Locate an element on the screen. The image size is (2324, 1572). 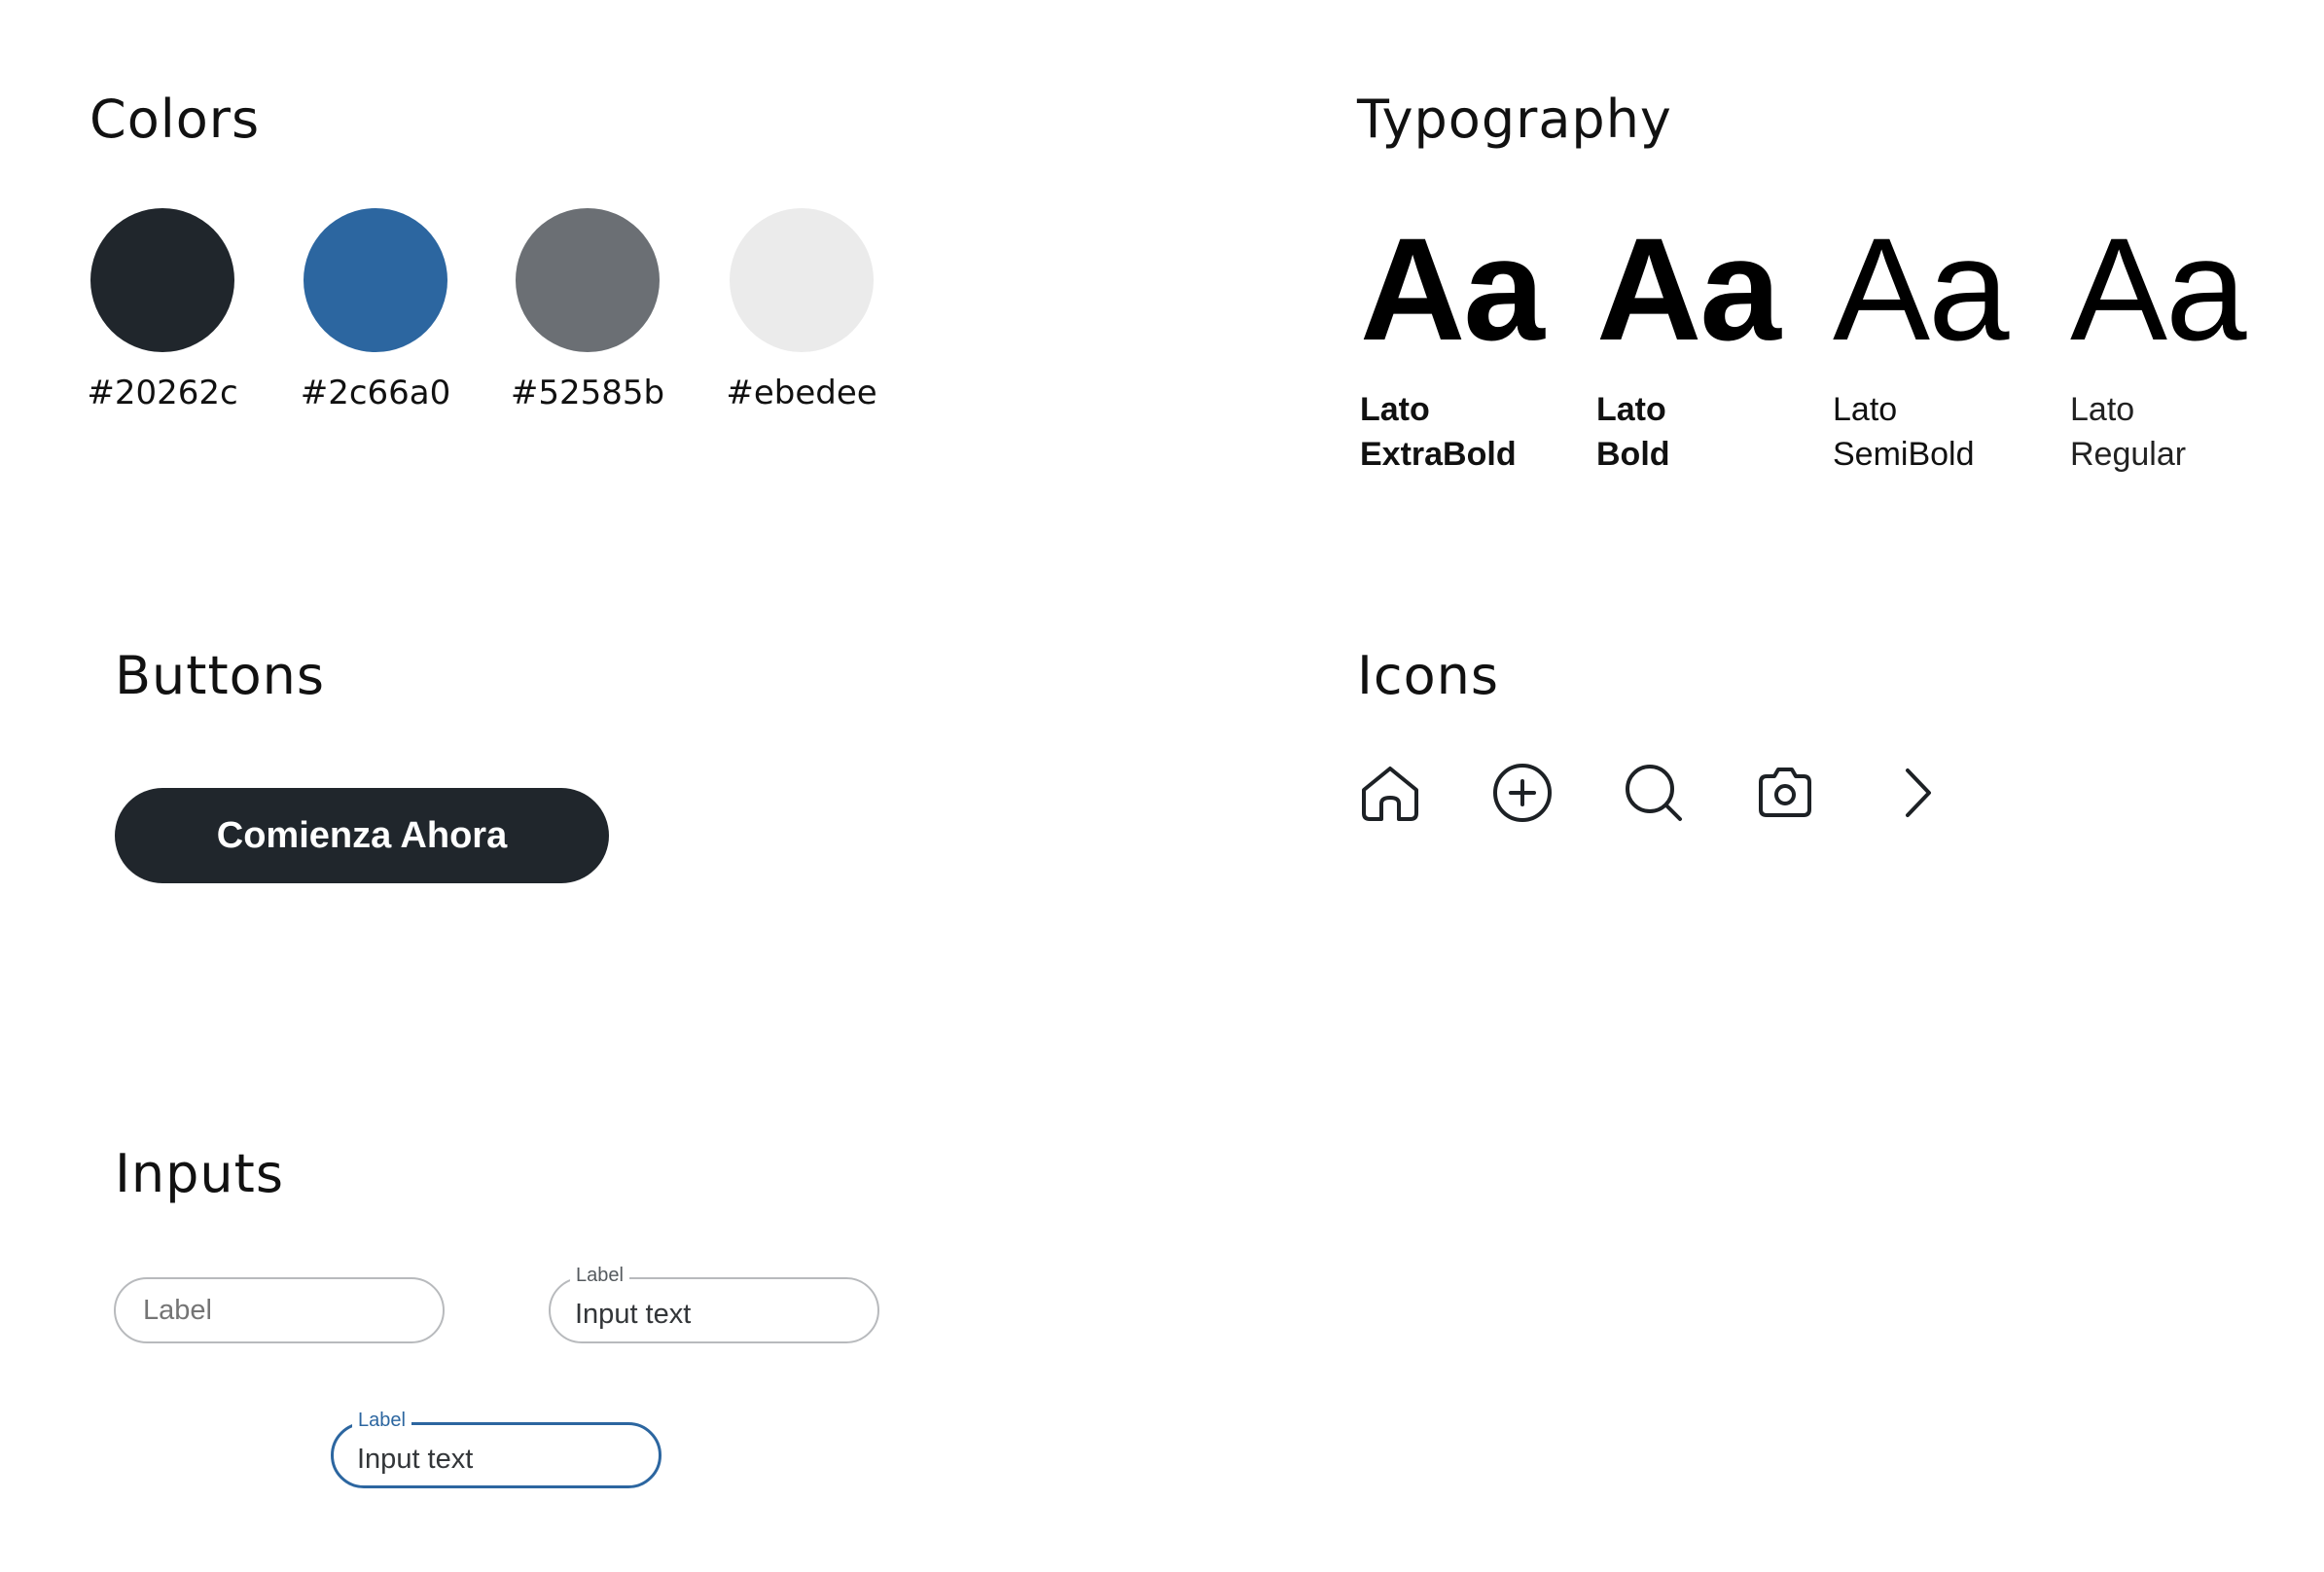
type-sample-regular: Aa Lato Regular is located at coordinates (2187, 346).